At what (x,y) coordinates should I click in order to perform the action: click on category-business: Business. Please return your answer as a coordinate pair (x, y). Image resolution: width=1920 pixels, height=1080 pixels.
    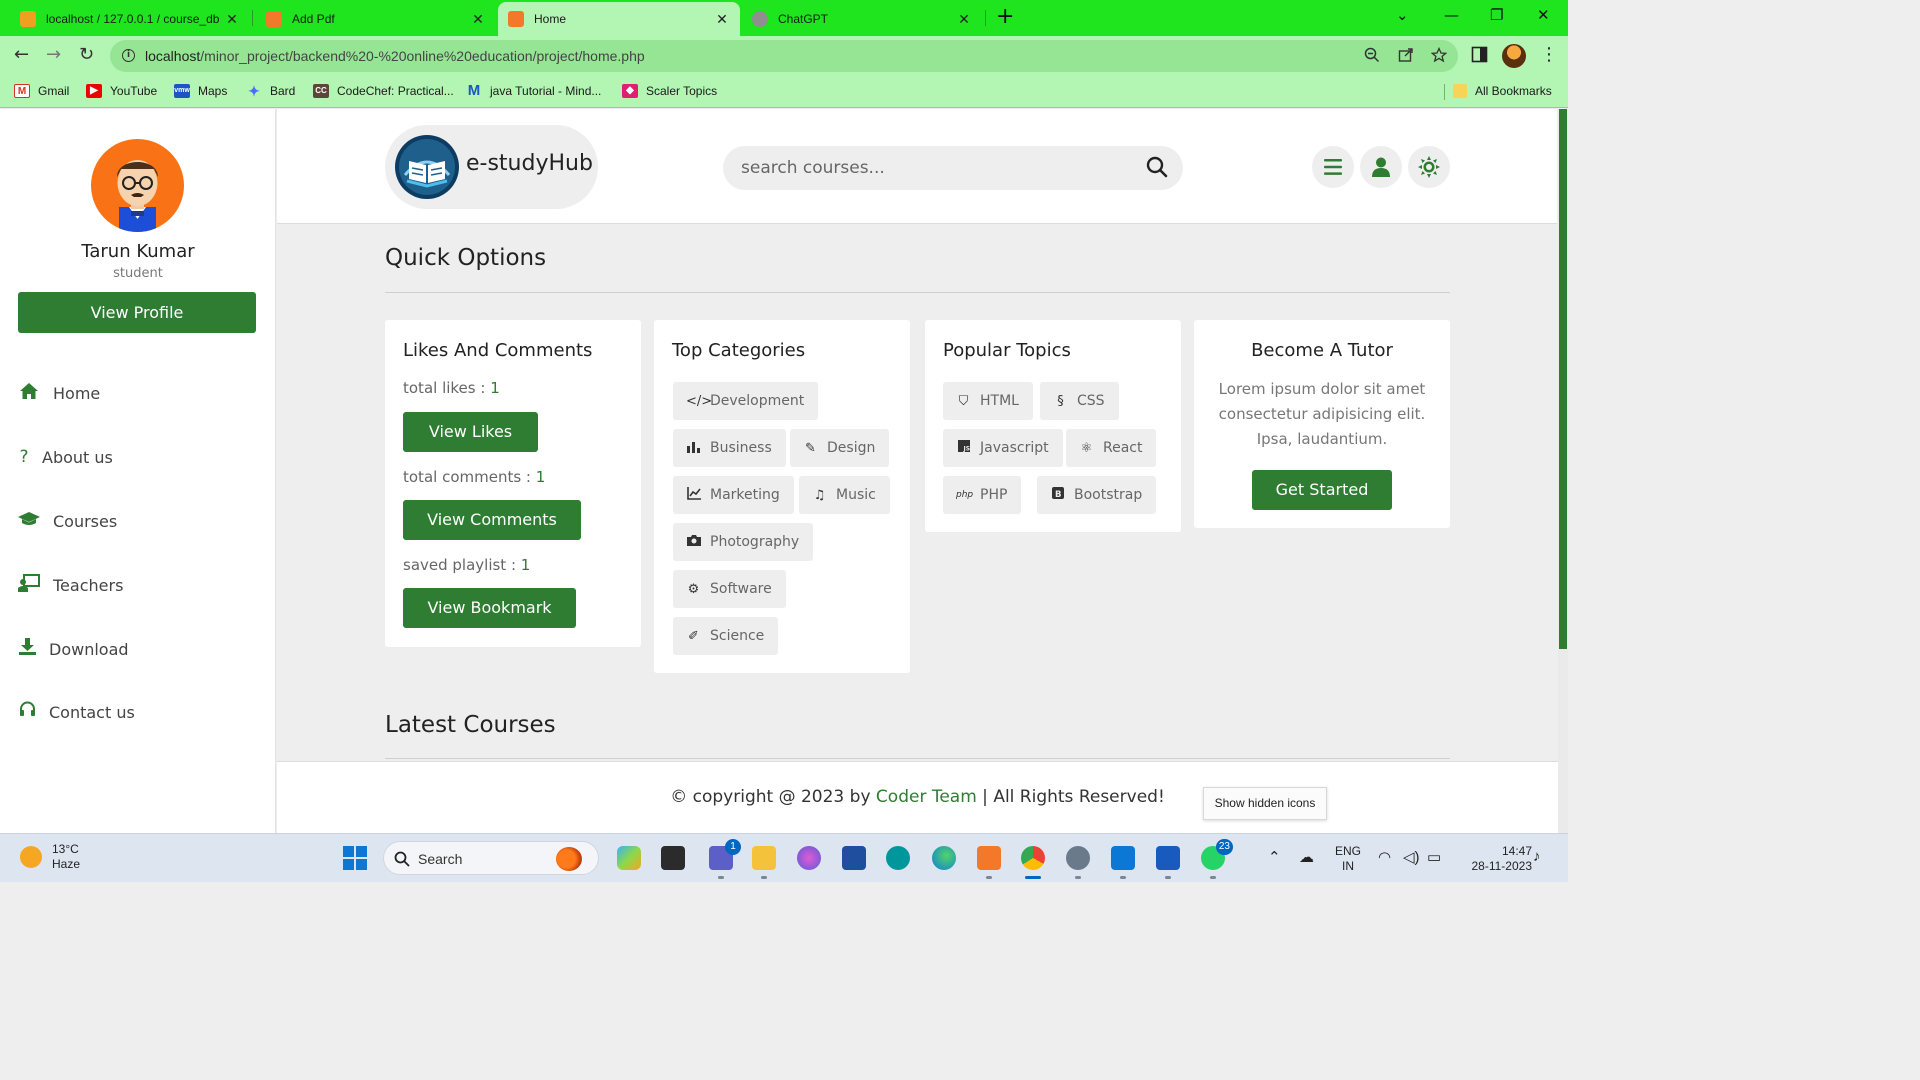
    Looking at the image, I should click on (729, 448).